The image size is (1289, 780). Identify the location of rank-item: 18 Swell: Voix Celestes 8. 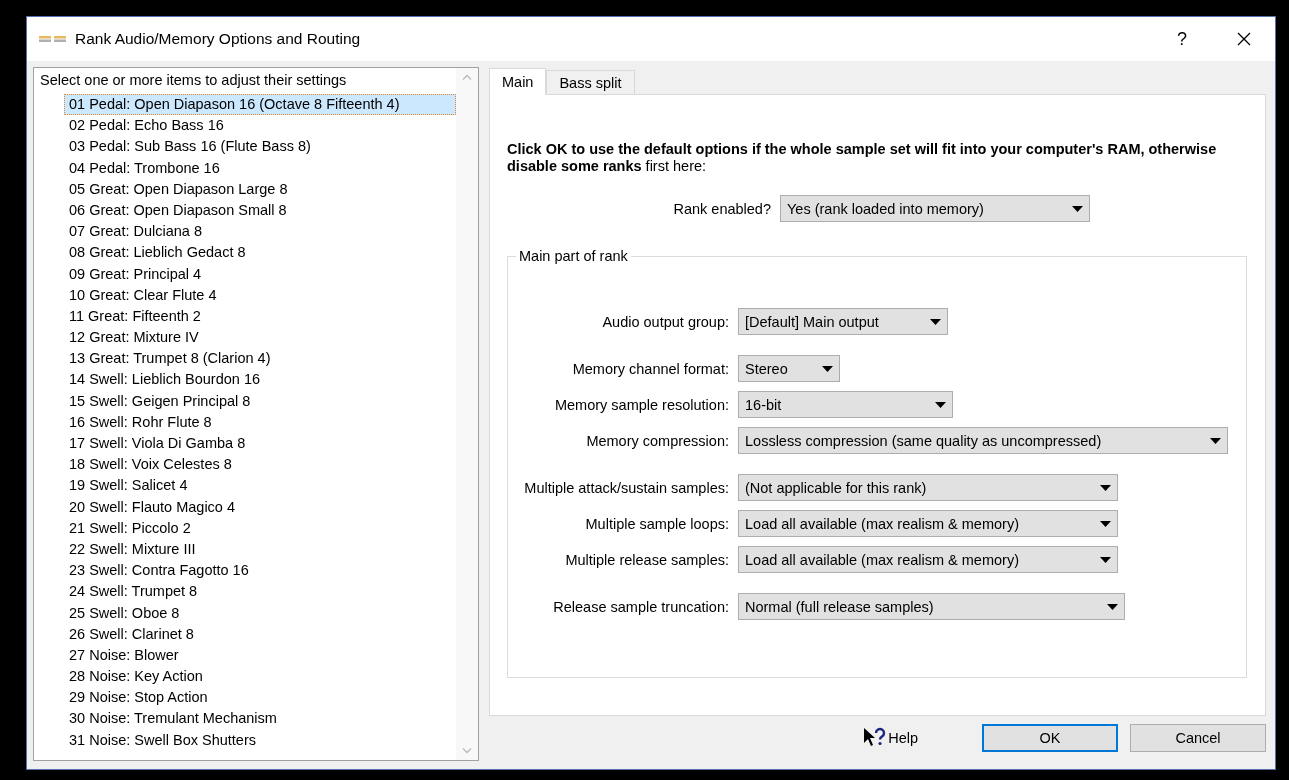
(150, 465).